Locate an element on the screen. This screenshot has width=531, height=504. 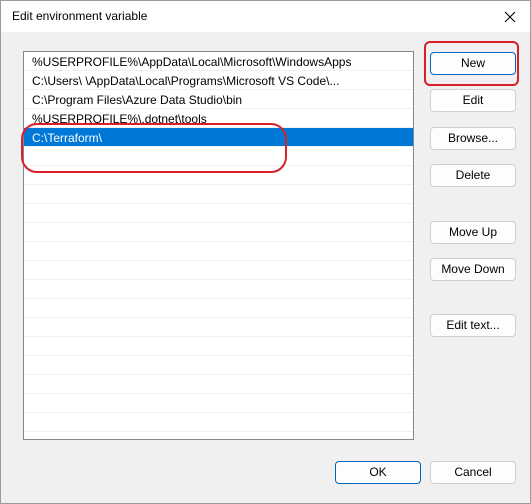
close-icon is located at coordinates (510, 16).